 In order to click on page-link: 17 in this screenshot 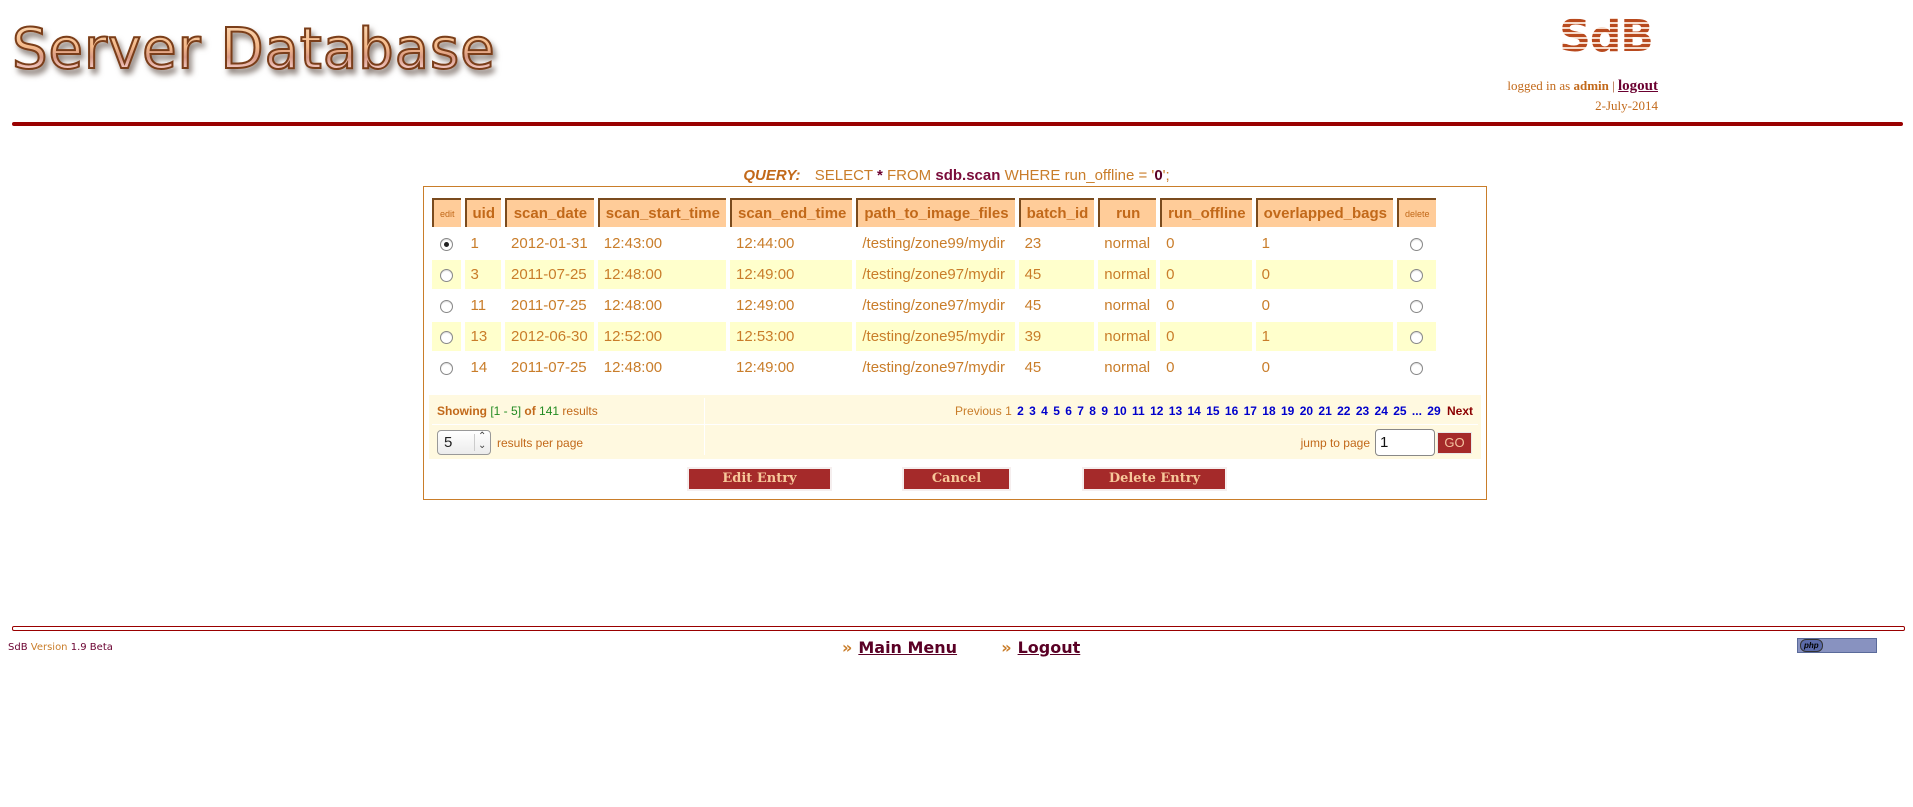, I will do `click(1250, 411)`.